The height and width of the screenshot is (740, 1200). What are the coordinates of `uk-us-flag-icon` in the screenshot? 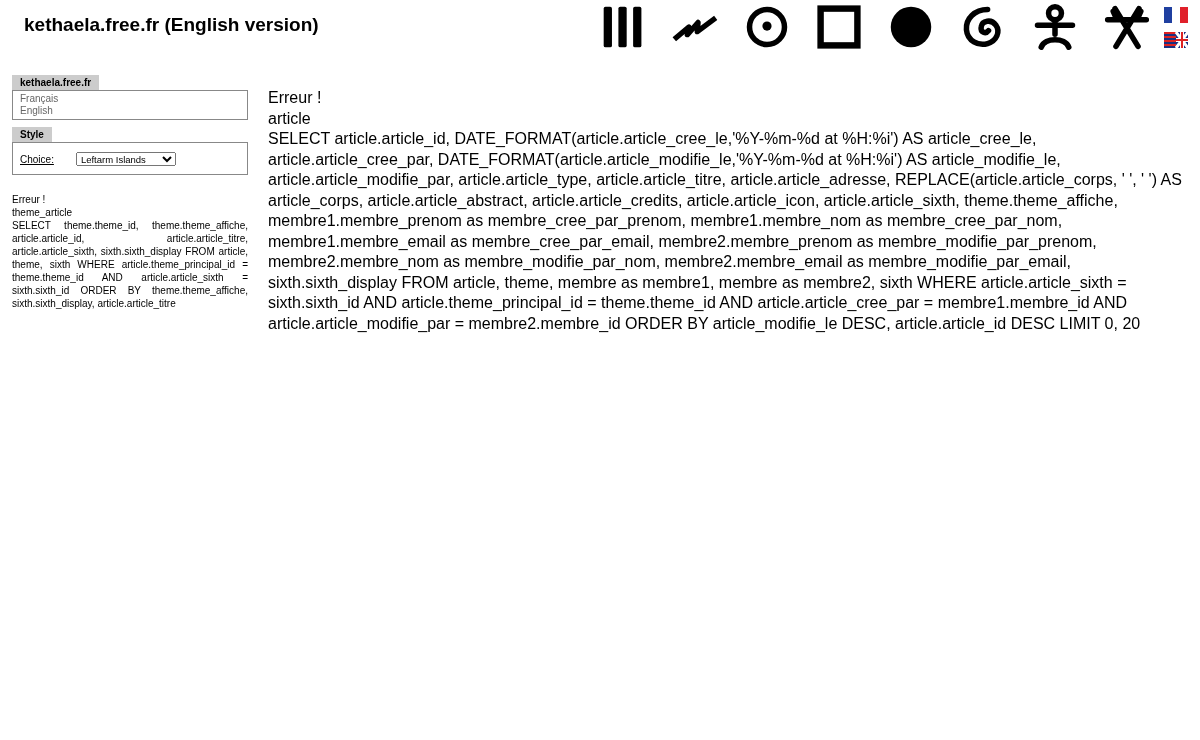 It's located at (1176, 39).